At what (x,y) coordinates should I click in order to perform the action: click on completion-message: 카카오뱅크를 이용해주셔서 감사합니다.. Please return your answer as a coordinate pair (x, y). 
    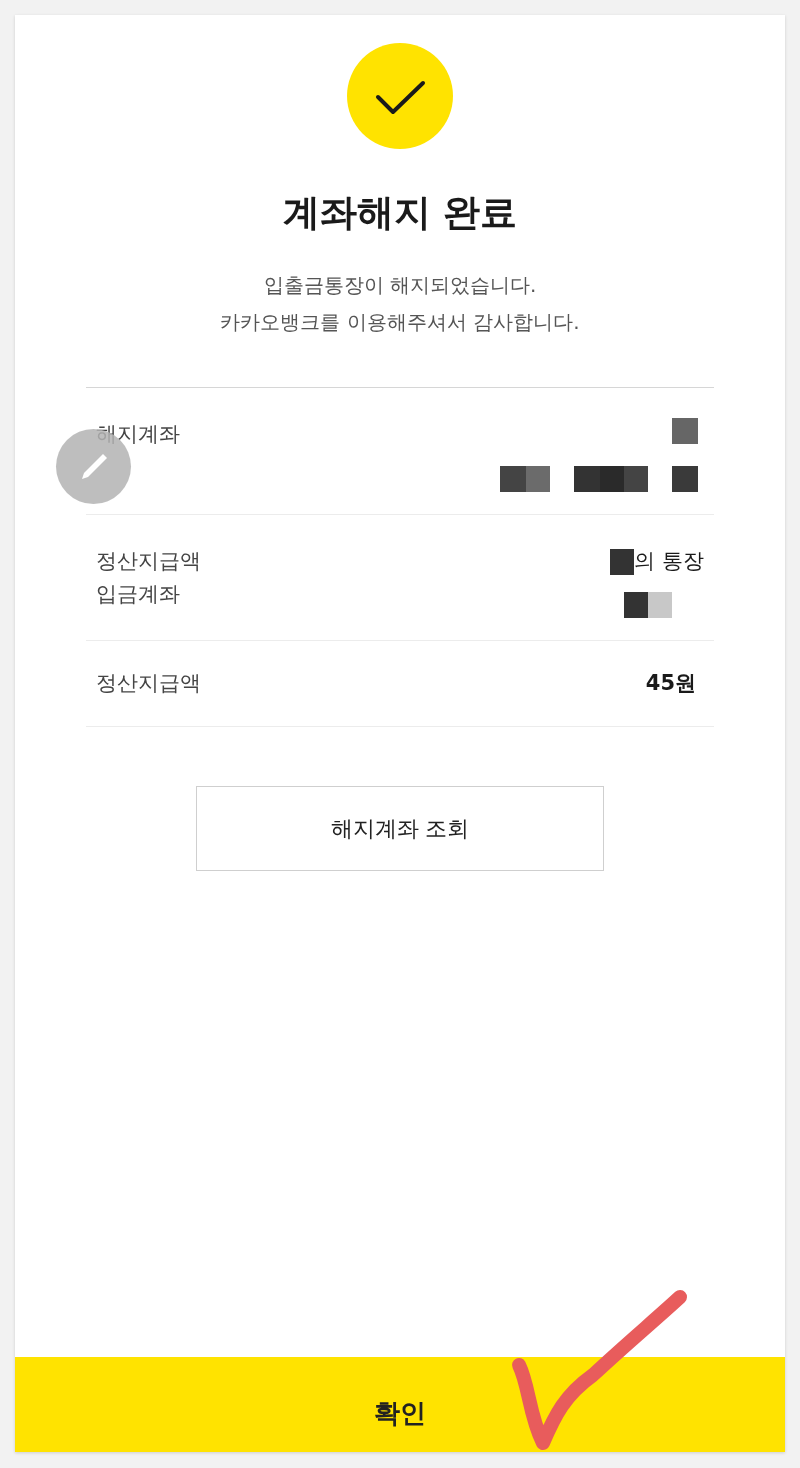
    Looking at the image, I should click on (400, 322).